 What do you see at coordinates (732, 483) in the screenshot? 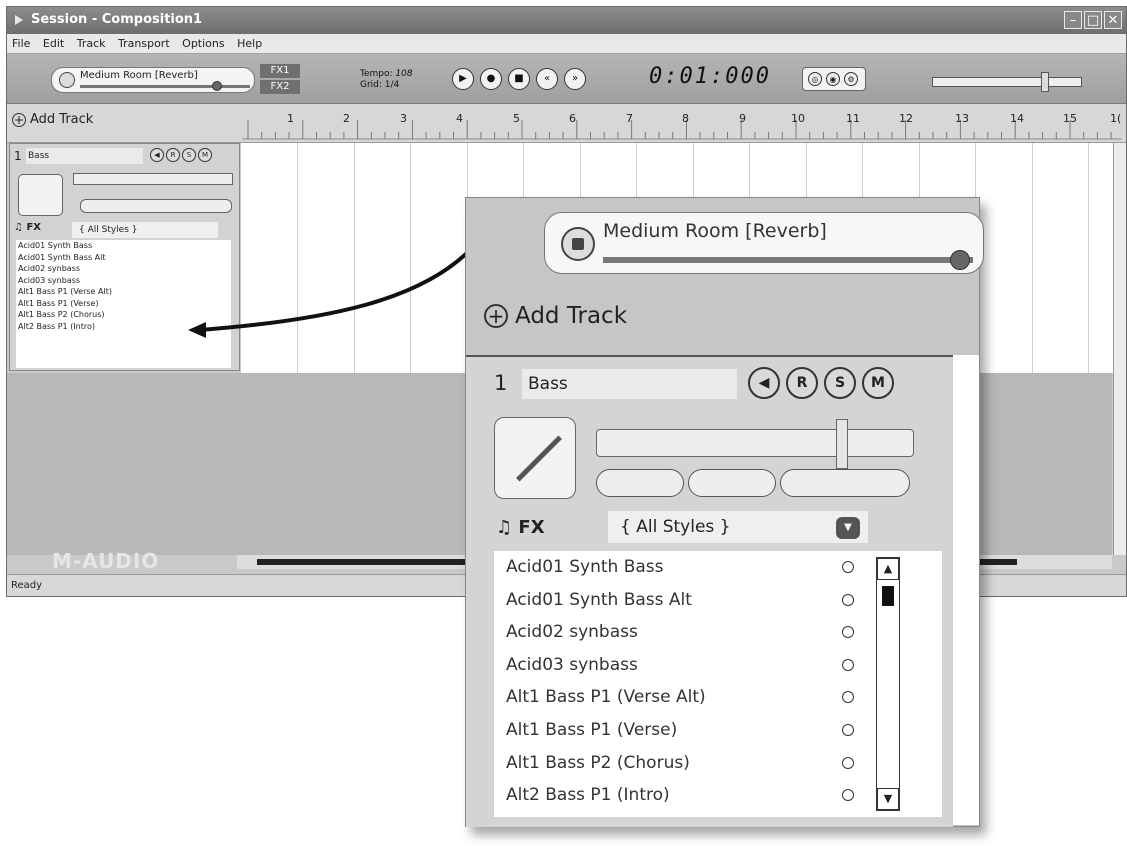
I see `key-icon` at bounding box center [732, 483].